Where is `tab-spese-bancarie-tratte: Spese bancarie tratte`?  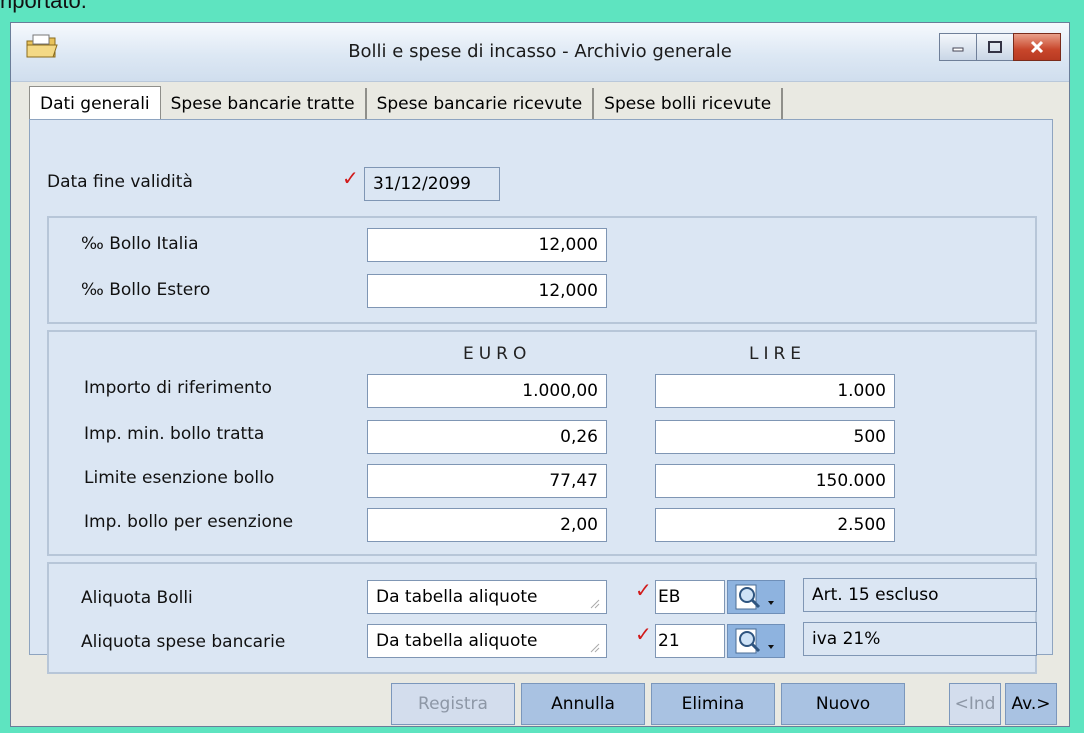
tab-spese-bancarie-tratte: Spese bancarie tratte is located at coordinates (264, 104).